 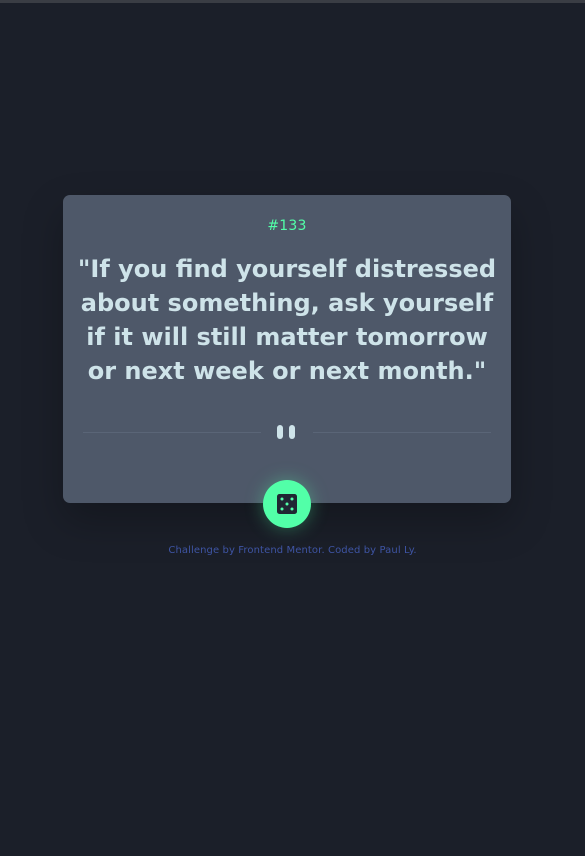 I want to click on divider-line-right, so click(x=402, y=432).